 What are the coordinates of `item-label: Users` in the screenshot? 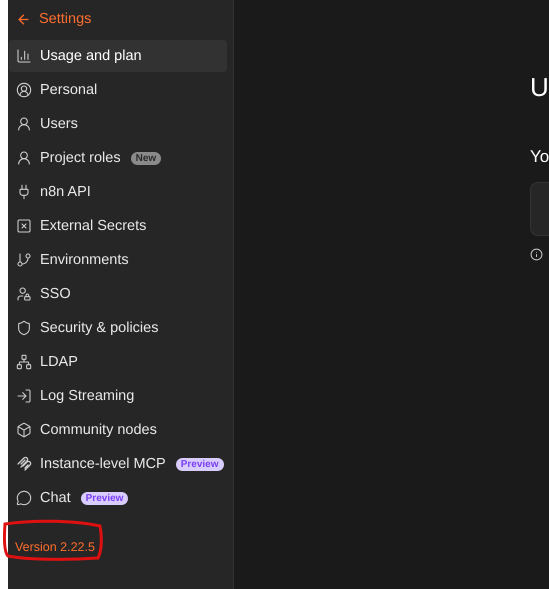 It's located at (59, 124).